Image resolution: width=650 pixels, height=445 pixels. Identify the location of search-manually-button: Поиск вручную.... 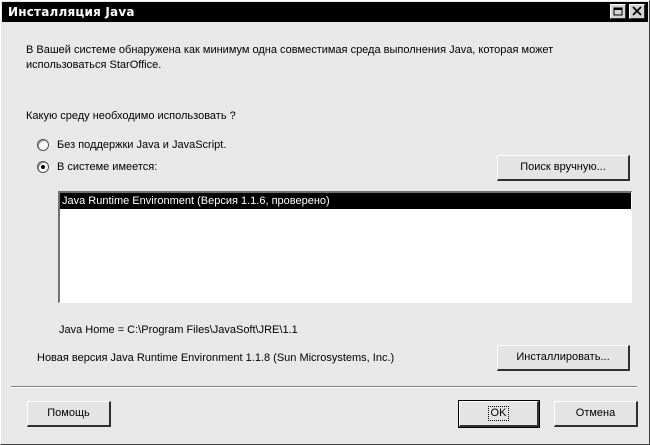
(563, 168).